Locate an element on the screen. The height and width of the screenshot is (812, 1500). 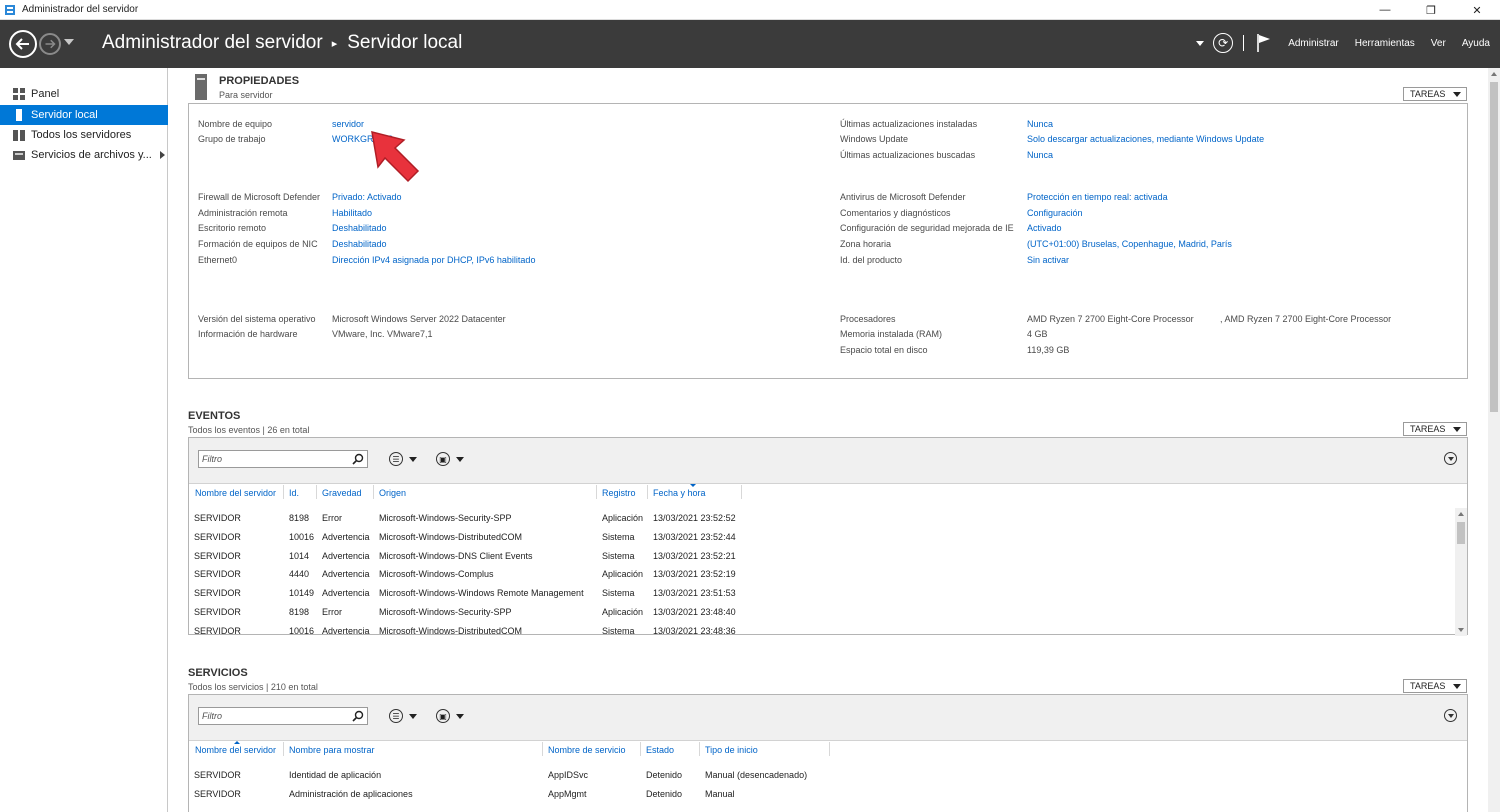
table-cell: Advertencia is located at coordinates (346, 593).